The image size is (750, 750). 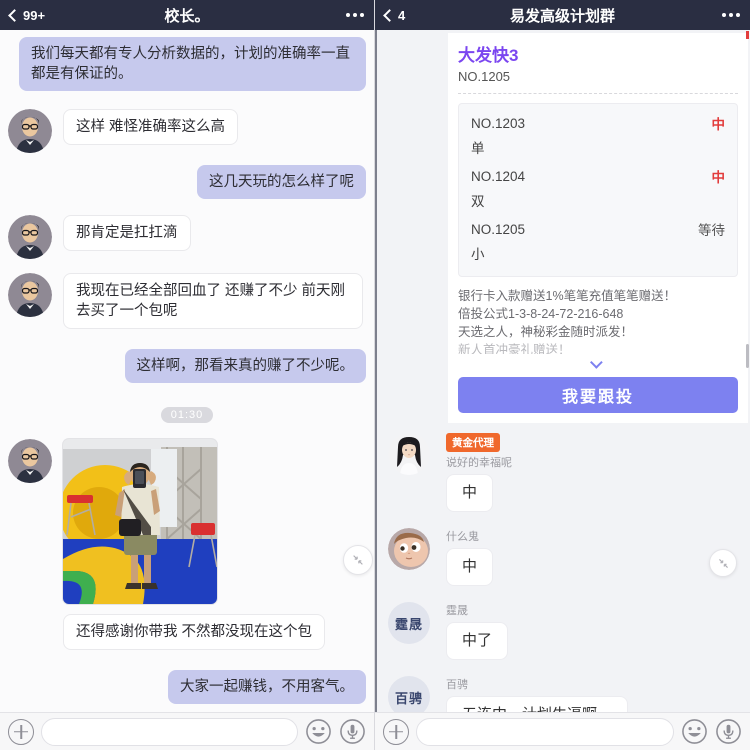 I want to click on chat-title: 校长。, so click(x=187, y=16).